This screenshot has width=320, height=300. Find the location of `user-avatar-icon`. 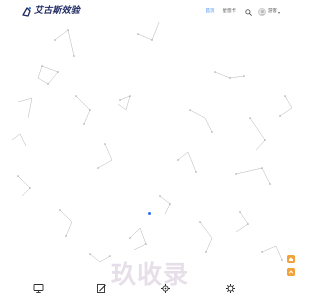

user-avatar-icon is located at coordinates (261, 12).